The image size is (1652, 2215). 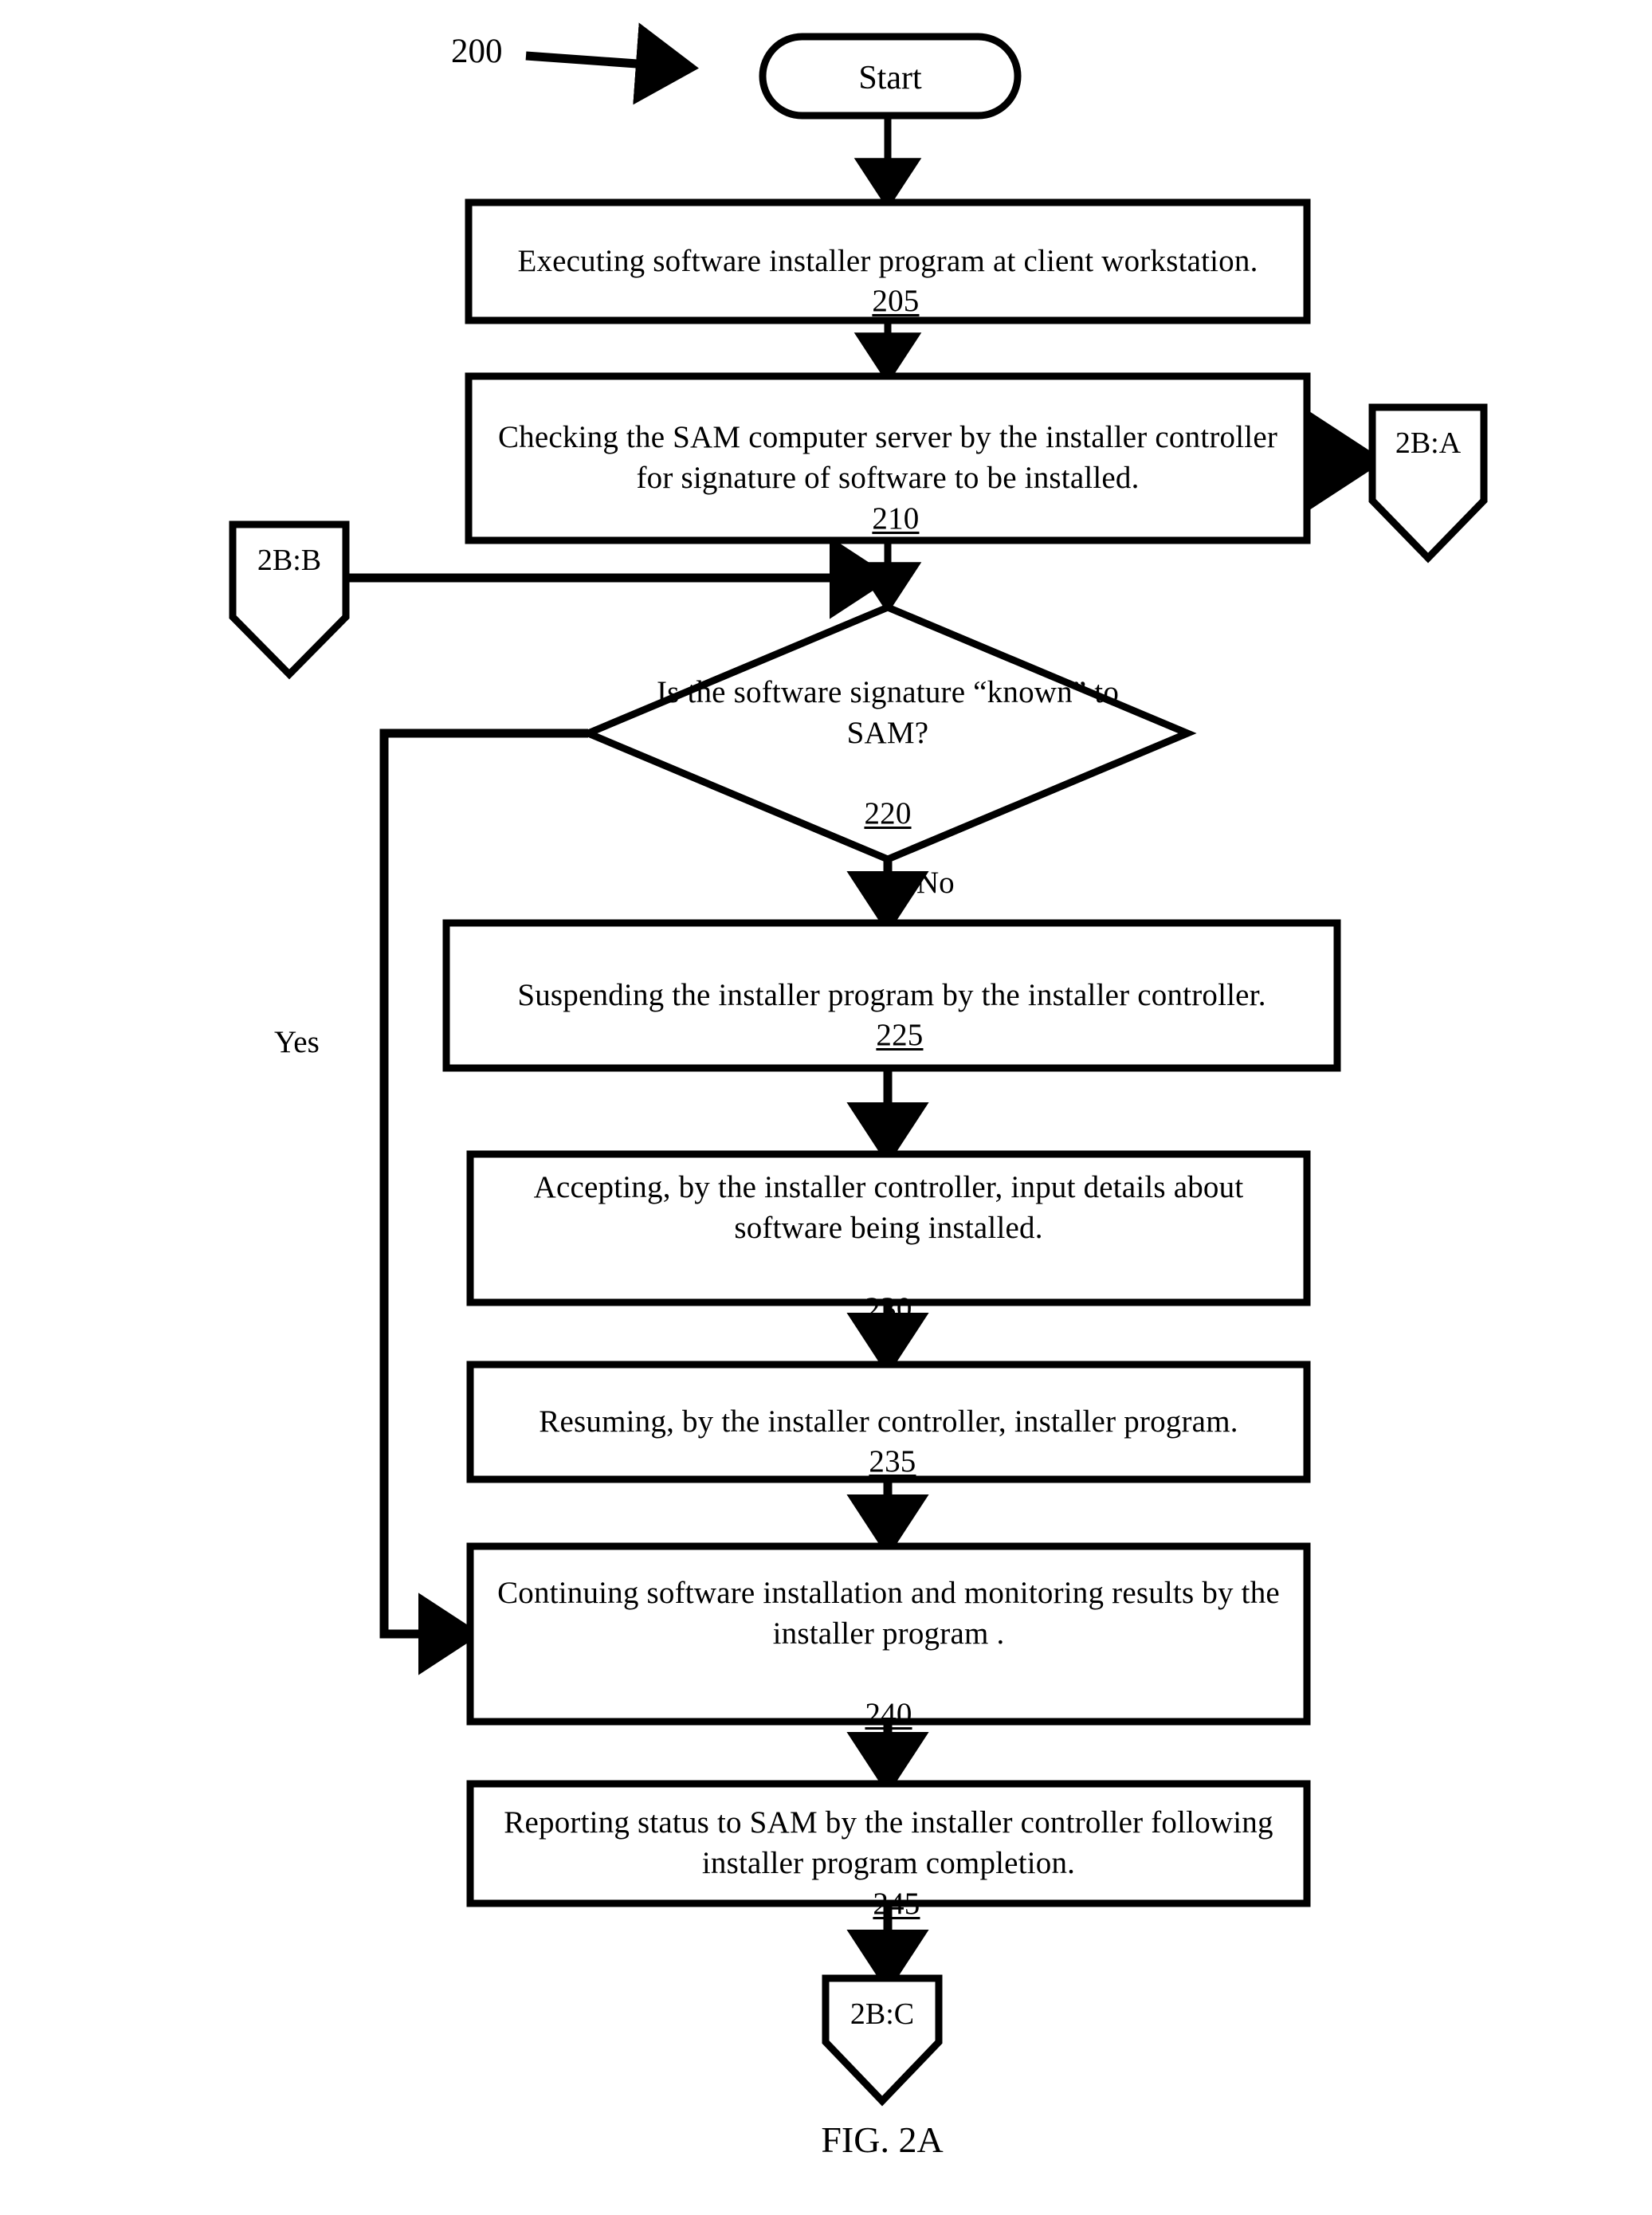 What do you see at coordinates (936, 883) in the screenshot?
I see `edge-label-no: No` at bounding box center [936, 883].